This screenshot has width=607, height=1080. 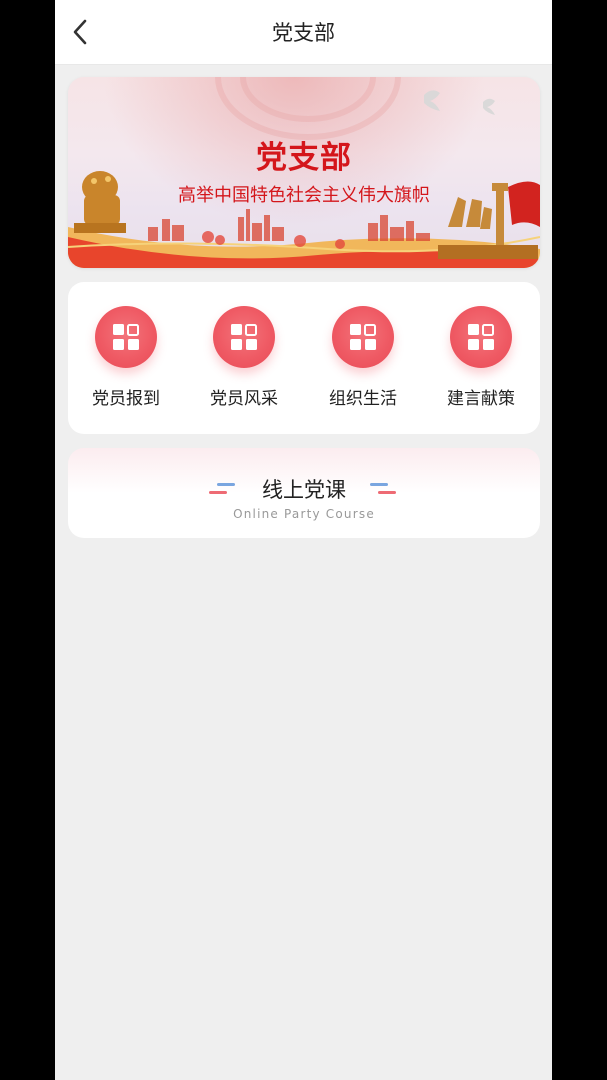 I want to click on hero-banner: 党支部 高举中国特色社会主义伟大旗帜, so click(x=304, y=172).